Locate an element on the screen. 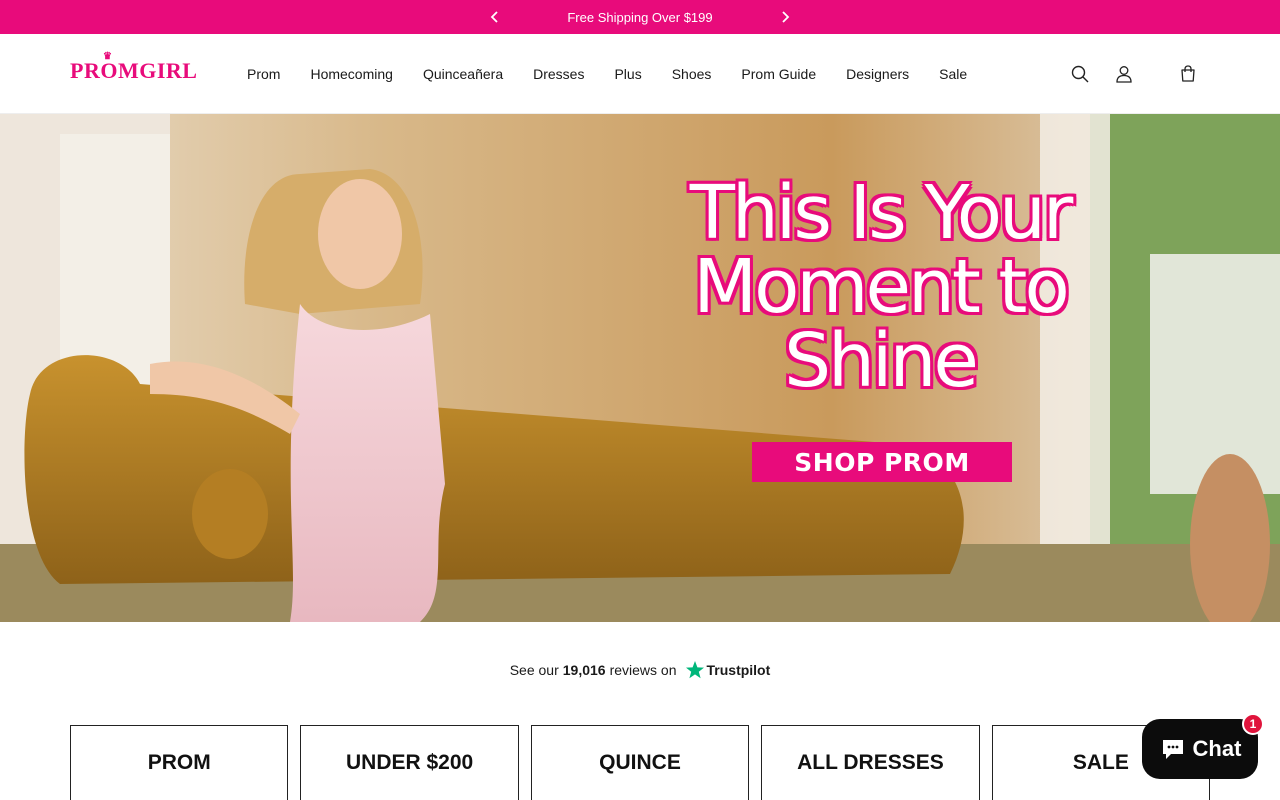 This screenshot has height=800, width=1280. account-button is located at coordinates (1124, 74).